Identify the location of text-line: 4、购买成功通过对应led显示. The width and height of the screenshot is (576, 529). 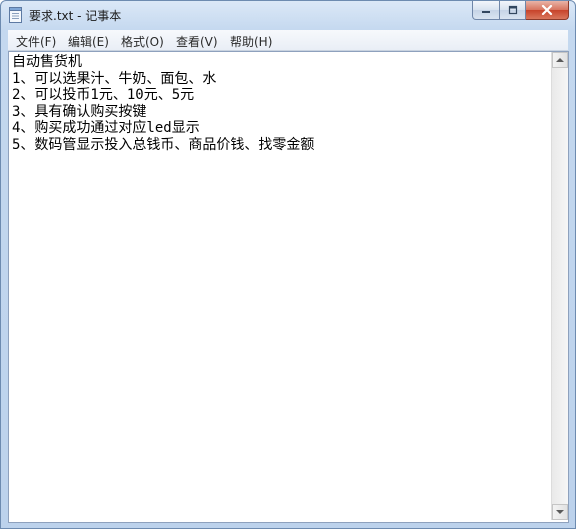
(106, 128).